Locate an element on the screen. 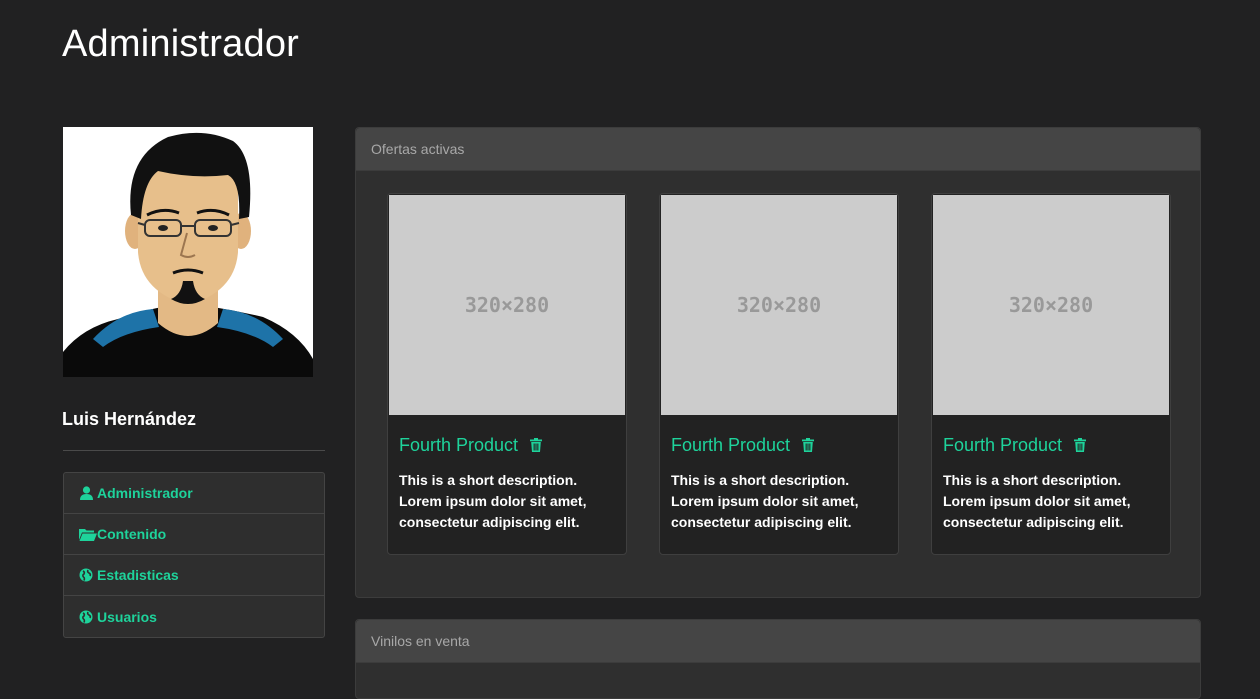 This screenshot has width=1260, height=699. page-title: Administrador is located at coordinates (181, 44).